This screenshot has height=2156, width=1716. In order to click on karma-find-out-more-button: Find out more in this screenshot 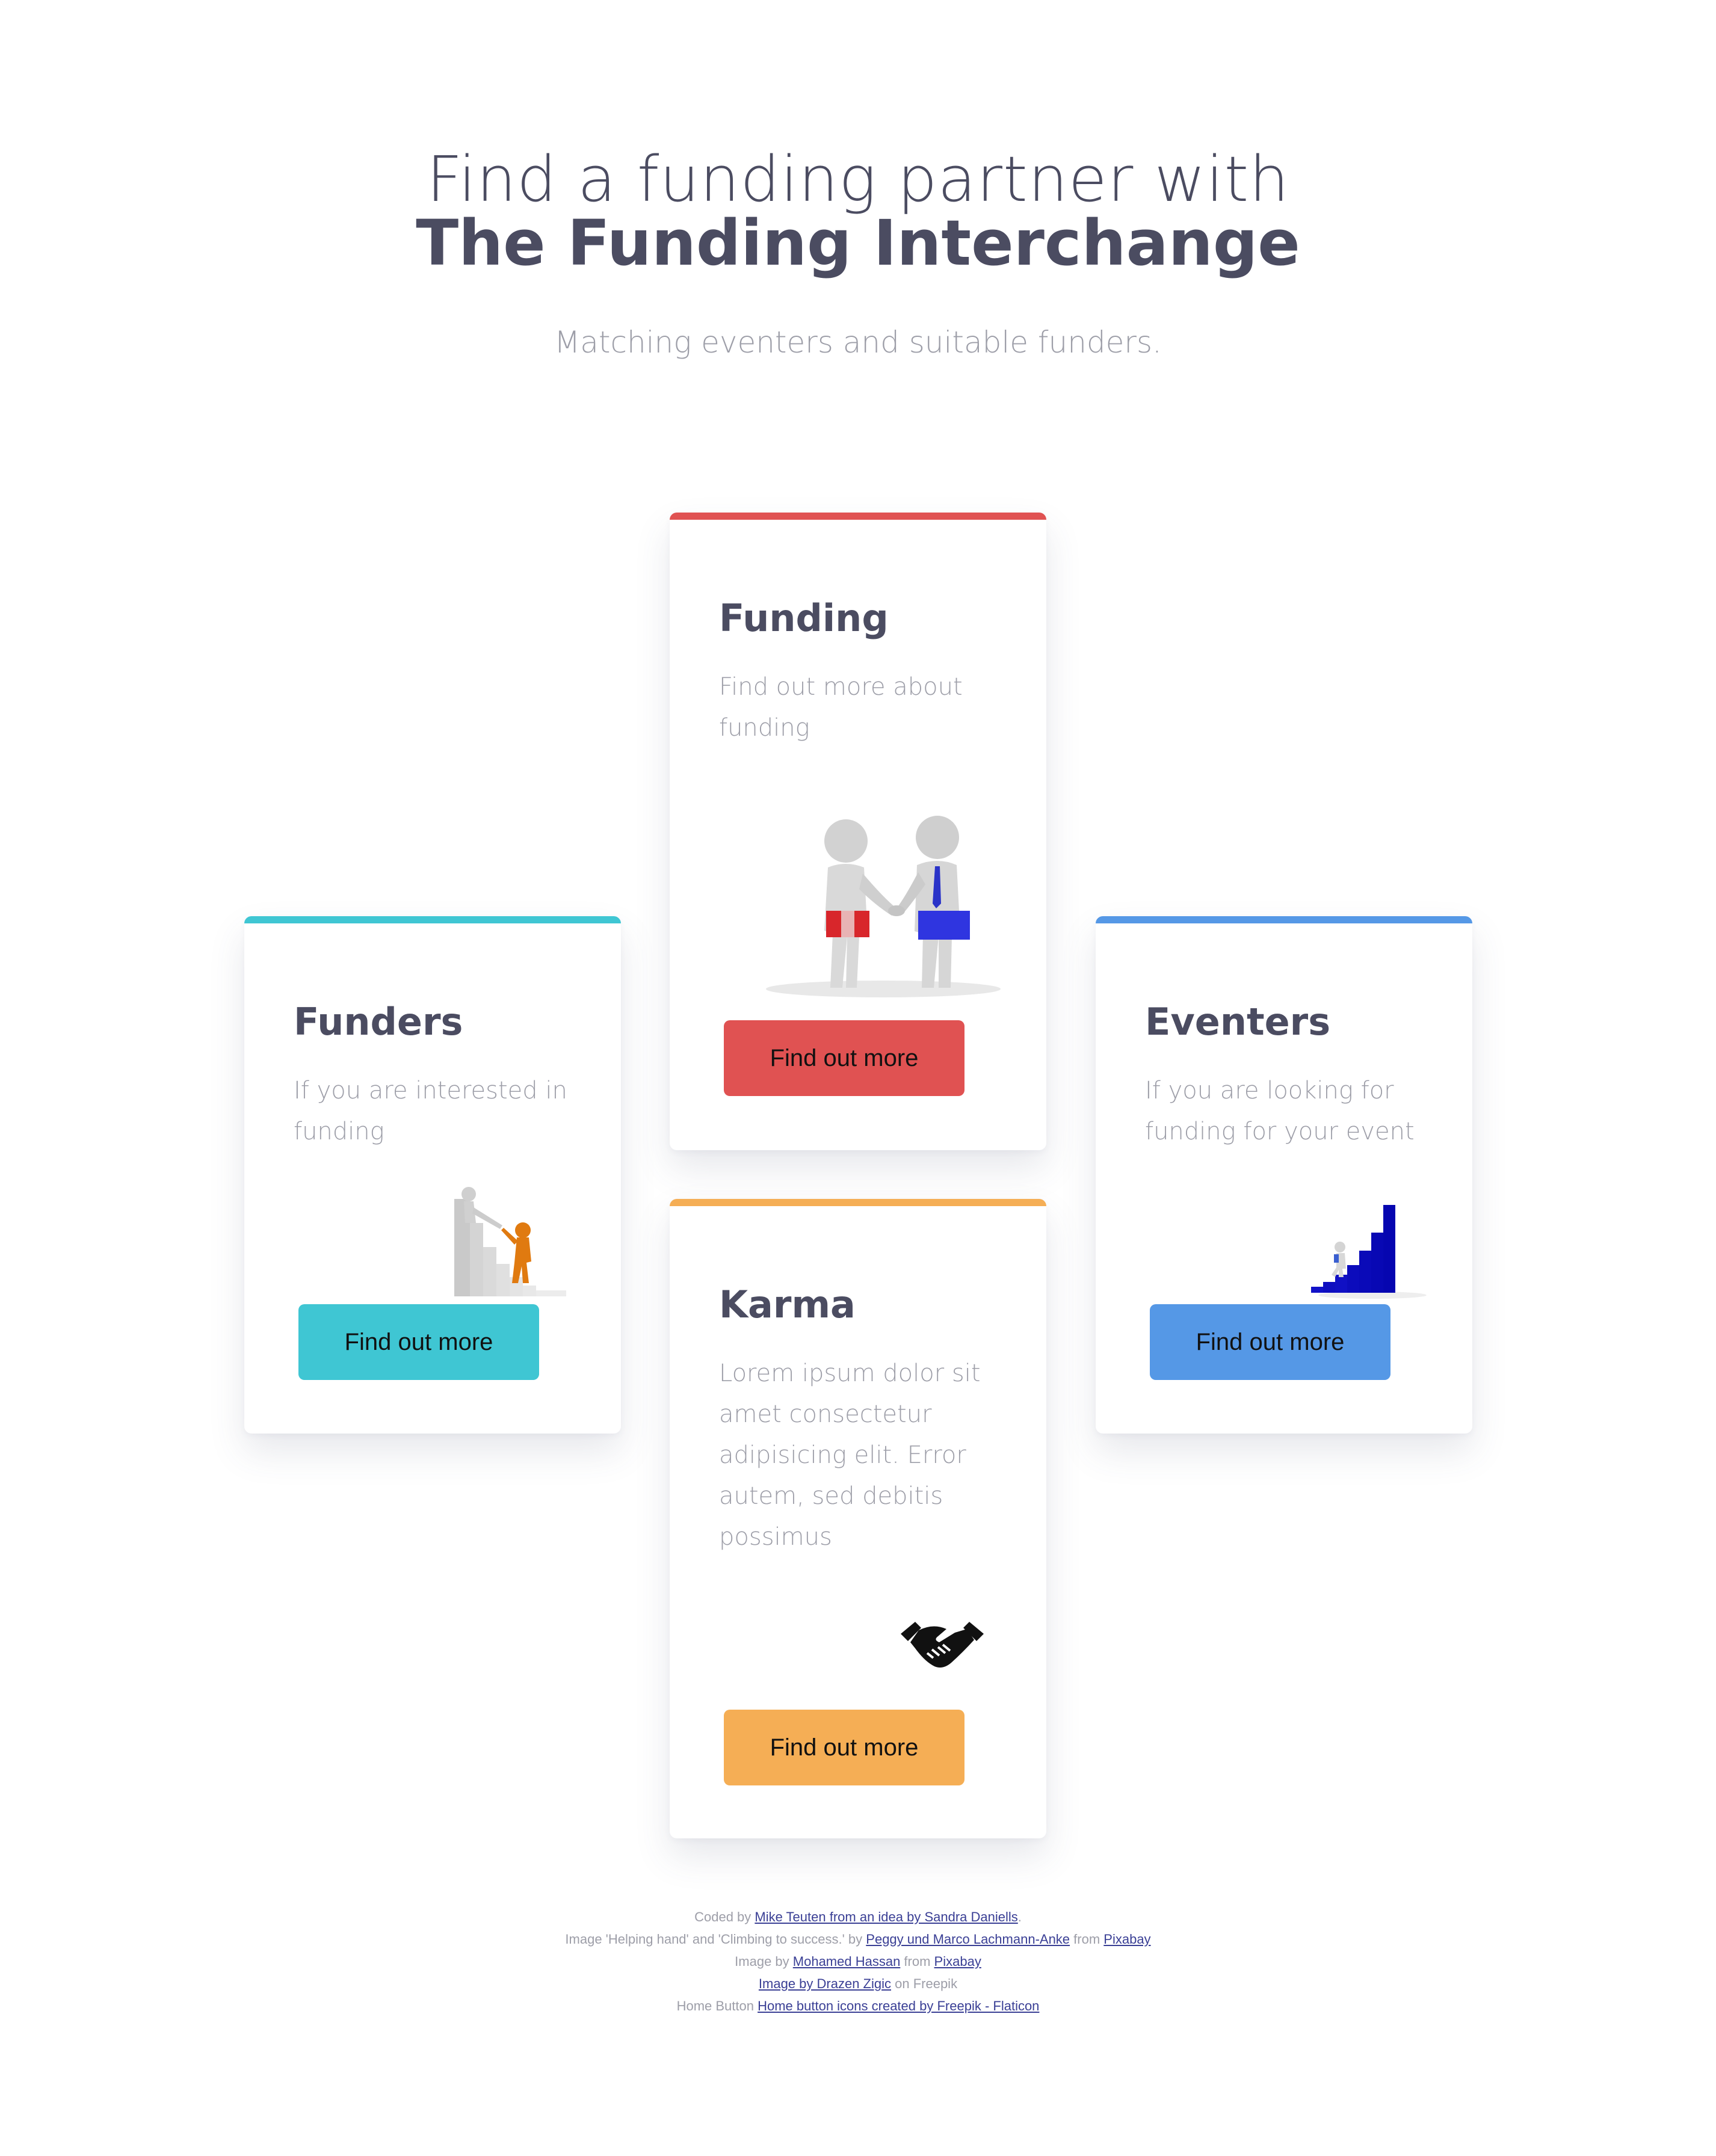, I will do `click(844, 1747)`.